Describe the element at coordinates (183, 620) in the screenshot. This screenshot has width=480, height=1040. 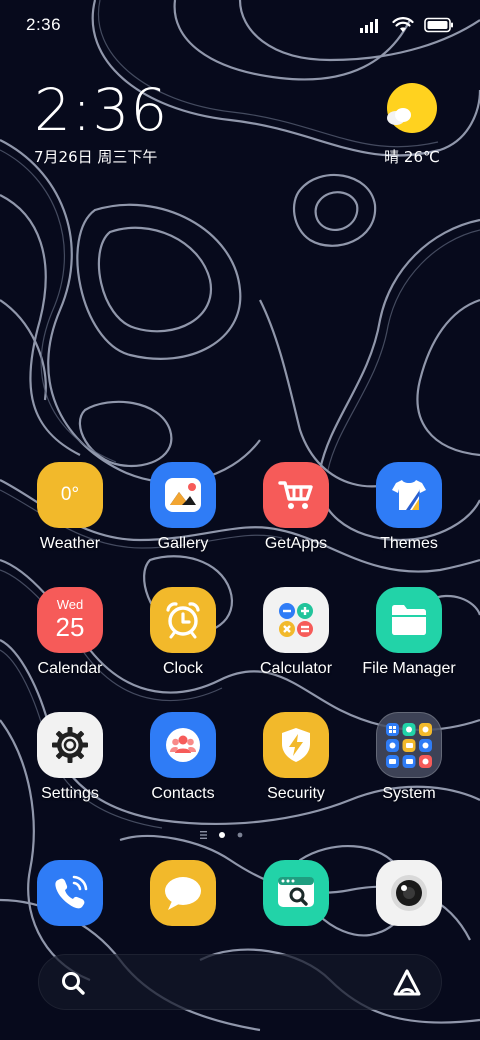
I see `alarm-clock-icon` at that location.